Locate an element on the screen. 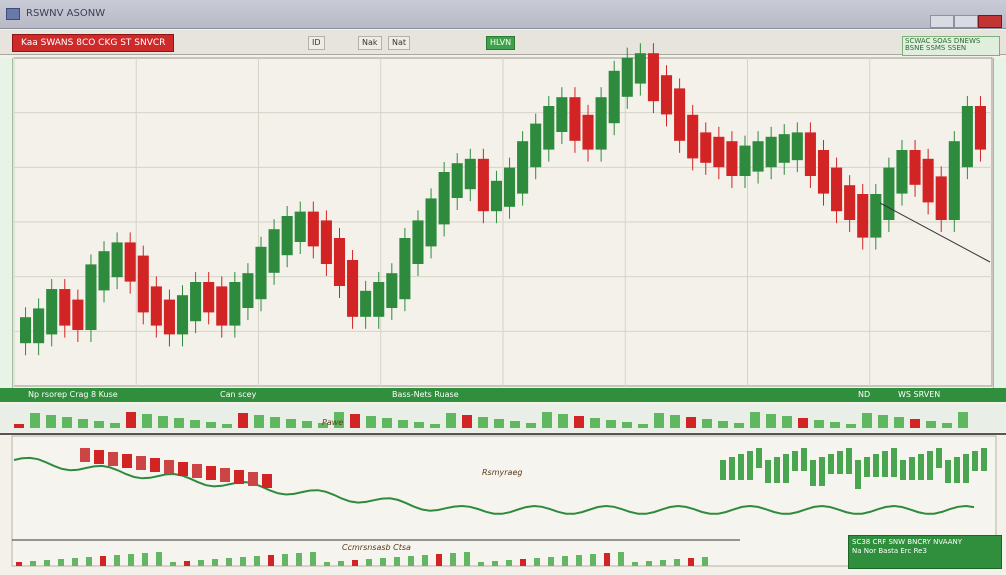 The height and width of the screenshot is (575, 1006). lower-pane-tab: Pawe is located at coordinates (332, 422).